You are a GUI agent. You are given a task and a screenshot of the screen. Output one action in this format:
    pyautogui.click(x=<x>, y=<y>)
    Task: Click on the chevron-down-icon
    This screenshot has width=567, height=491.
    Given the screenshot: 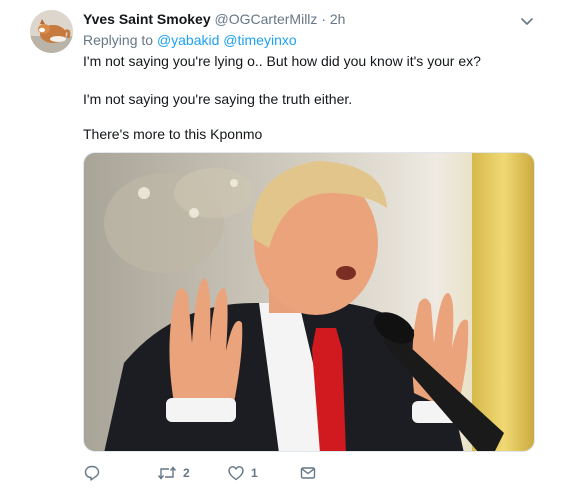 What is the action you would take?
    pyautogui.click(x=527, y=21)
    